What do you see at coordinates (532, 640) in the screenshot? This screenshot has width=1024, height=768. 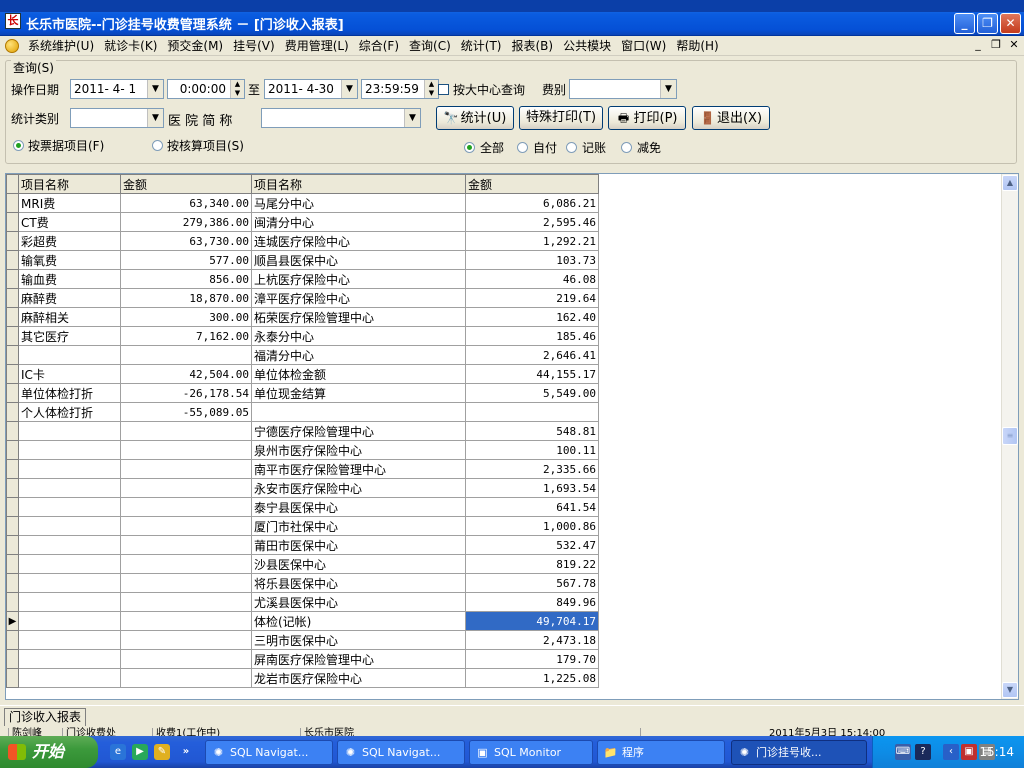 I see `amount-cell: 2,473.18` at bounding box center [532, 640].